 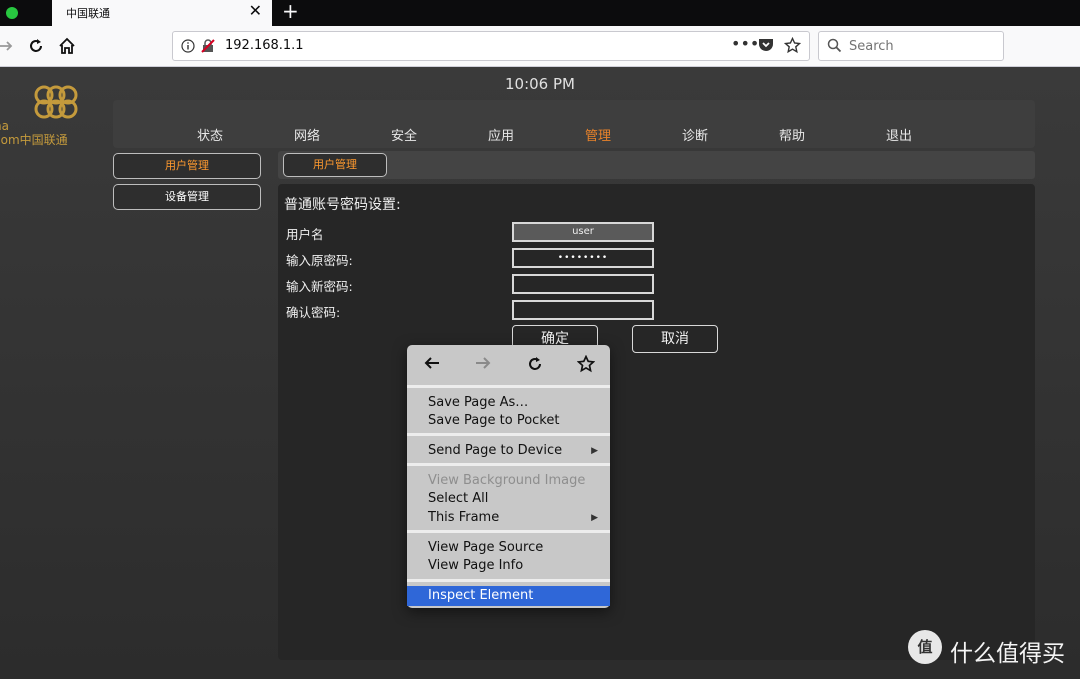 What do you see at coordinates (57, 105) in the screenshot?
I see `china-unicom-logo-icon` at bounding box center [57, 105].